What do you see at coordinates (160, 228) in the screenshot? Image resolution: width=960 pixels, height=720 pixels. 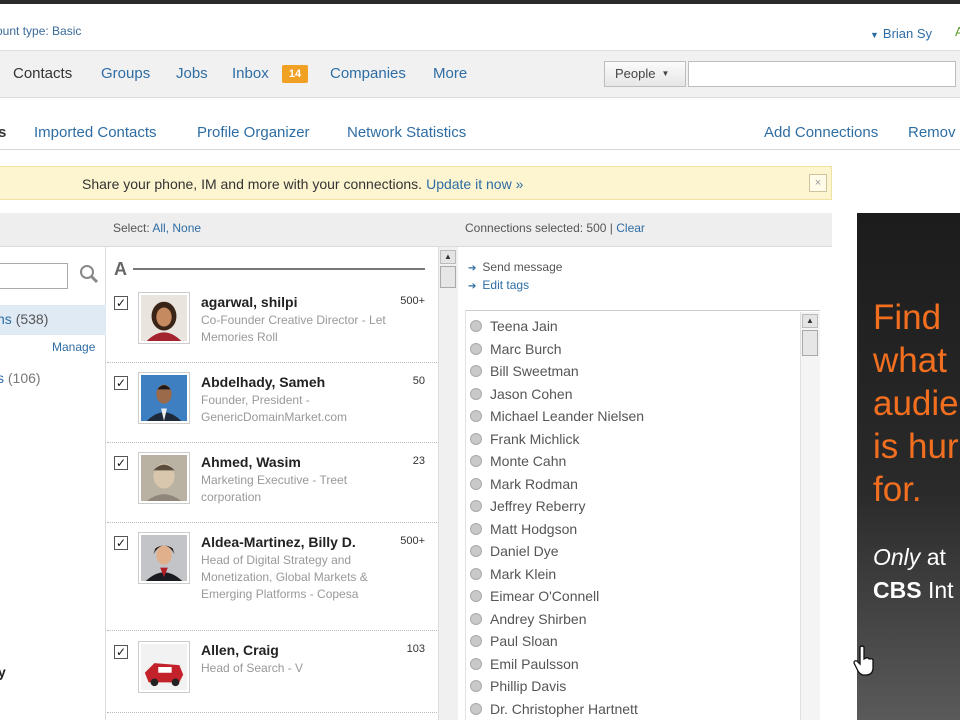 I see `select-all-link: All,` at bounding box center [160, 228].